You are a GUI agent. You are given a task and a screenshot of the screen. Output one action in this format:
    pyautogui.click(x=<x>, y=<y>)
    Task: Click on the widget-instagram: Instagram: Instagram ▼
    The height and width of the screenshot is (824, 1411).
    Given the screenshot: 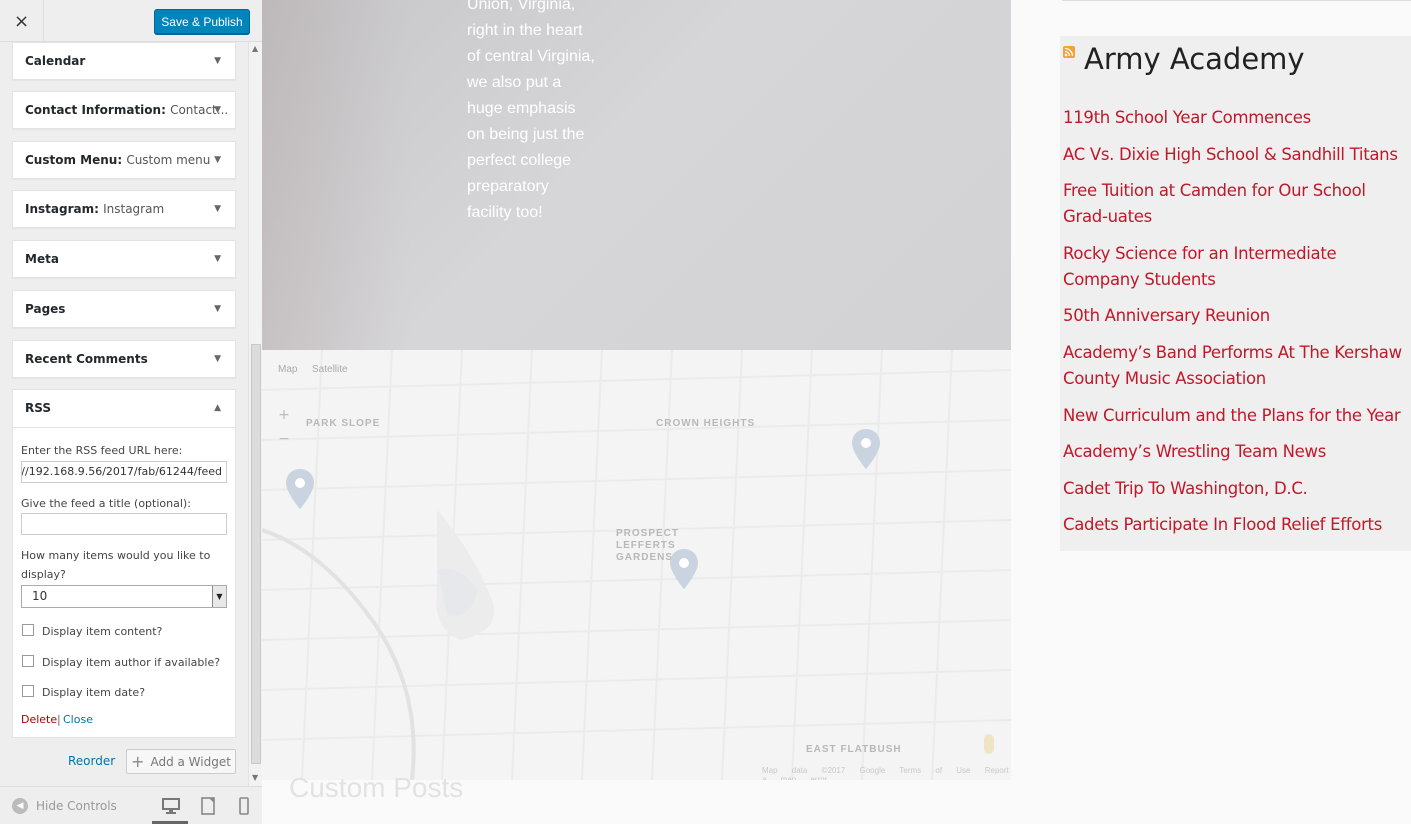 What is the action you would take?
    pyautogui.click(x=124, y=209)
    